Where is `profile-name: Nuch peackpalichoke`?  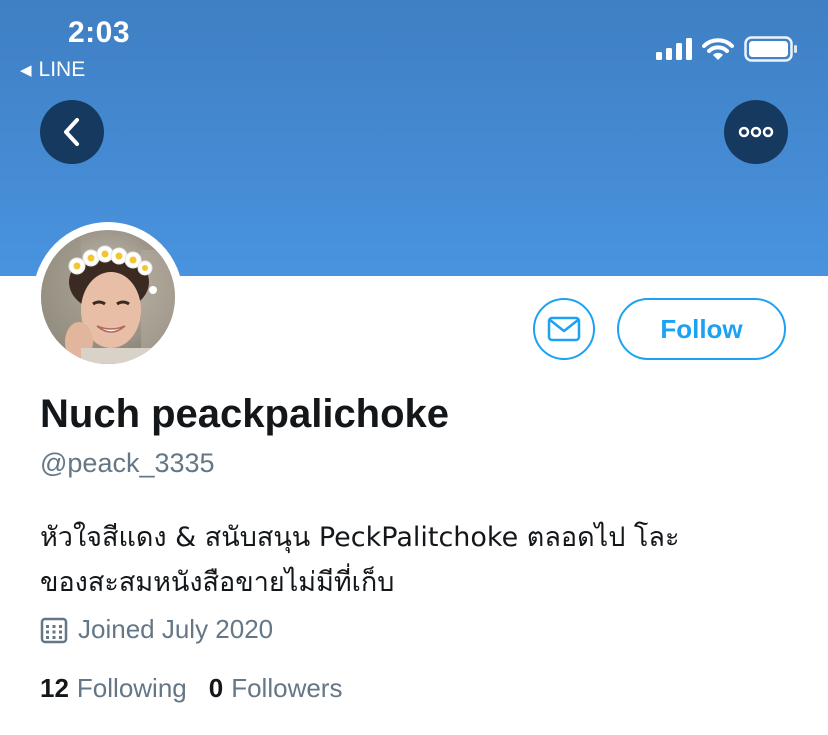
profile-name: Nuch peackpalichoke is located at coordinates (245, 414).